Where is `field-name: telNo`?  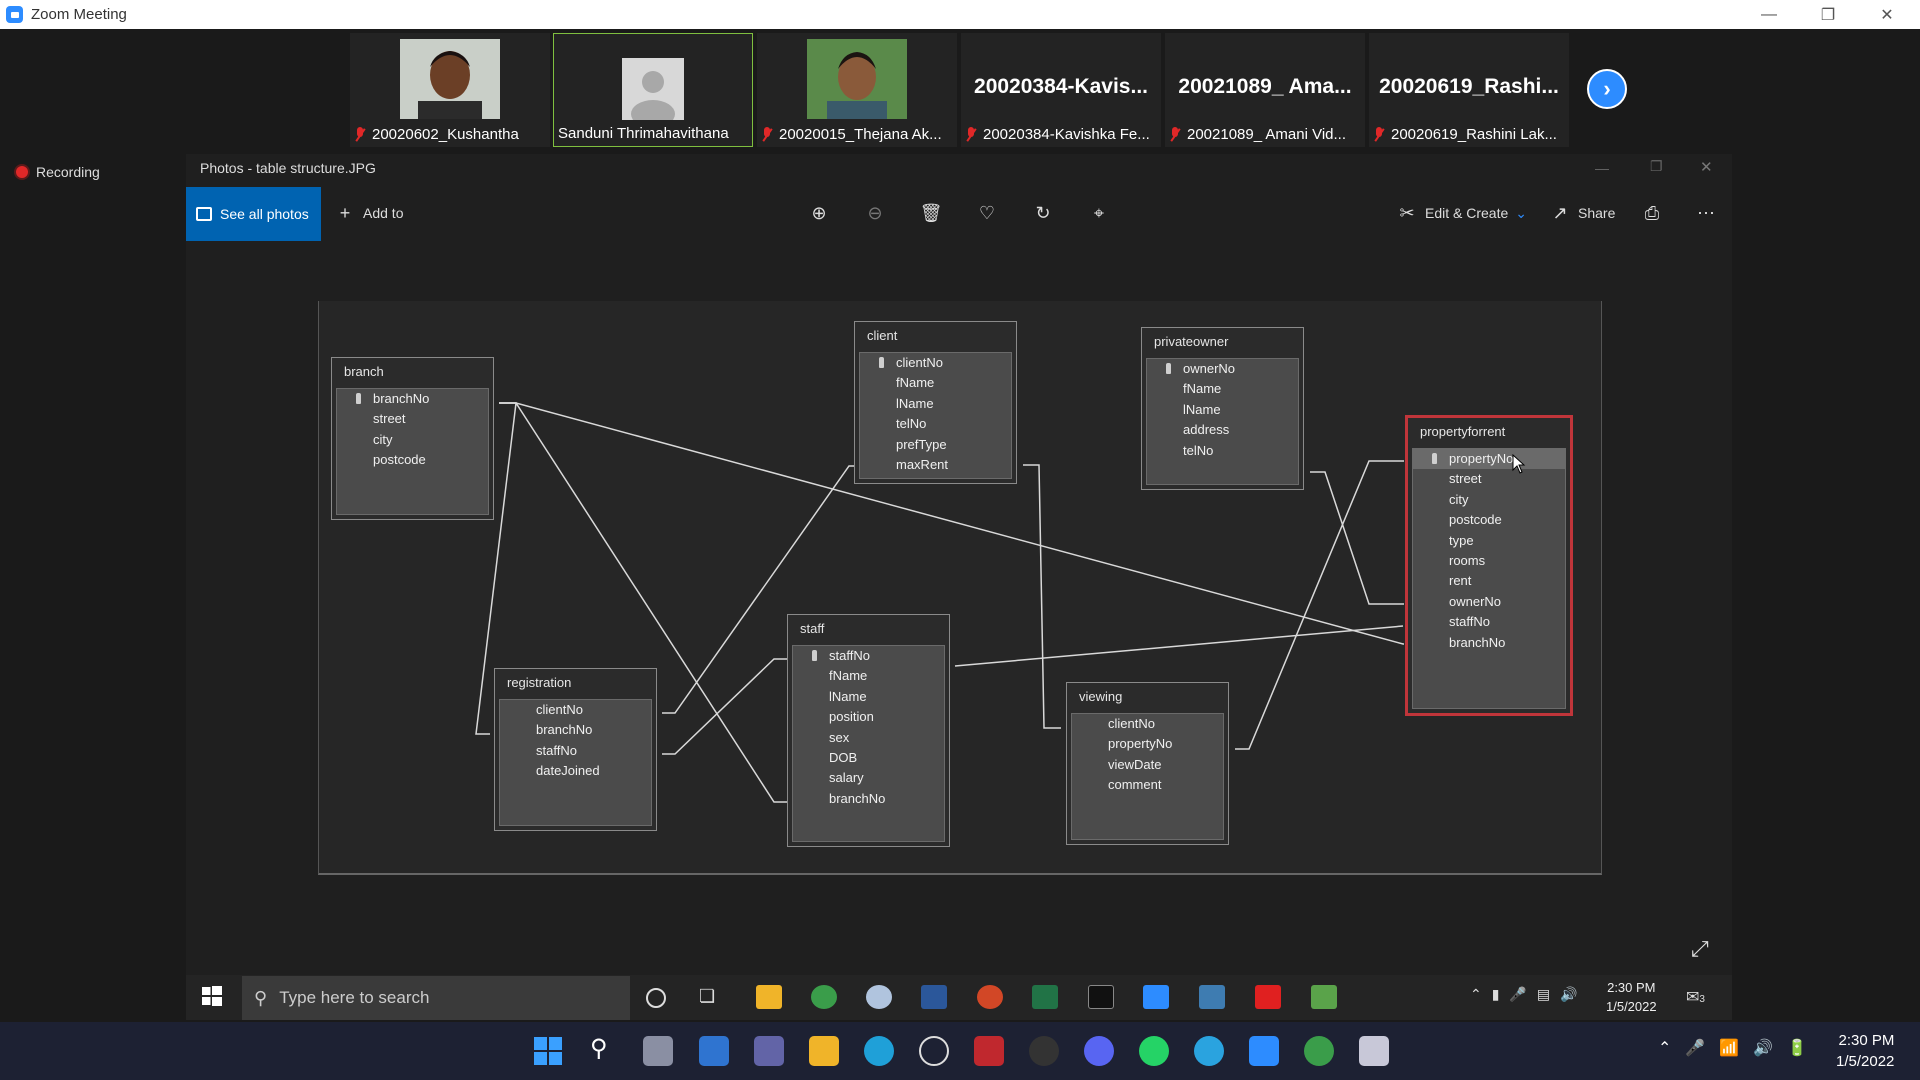 field-name: telNo is located at coordinates (911, 424).